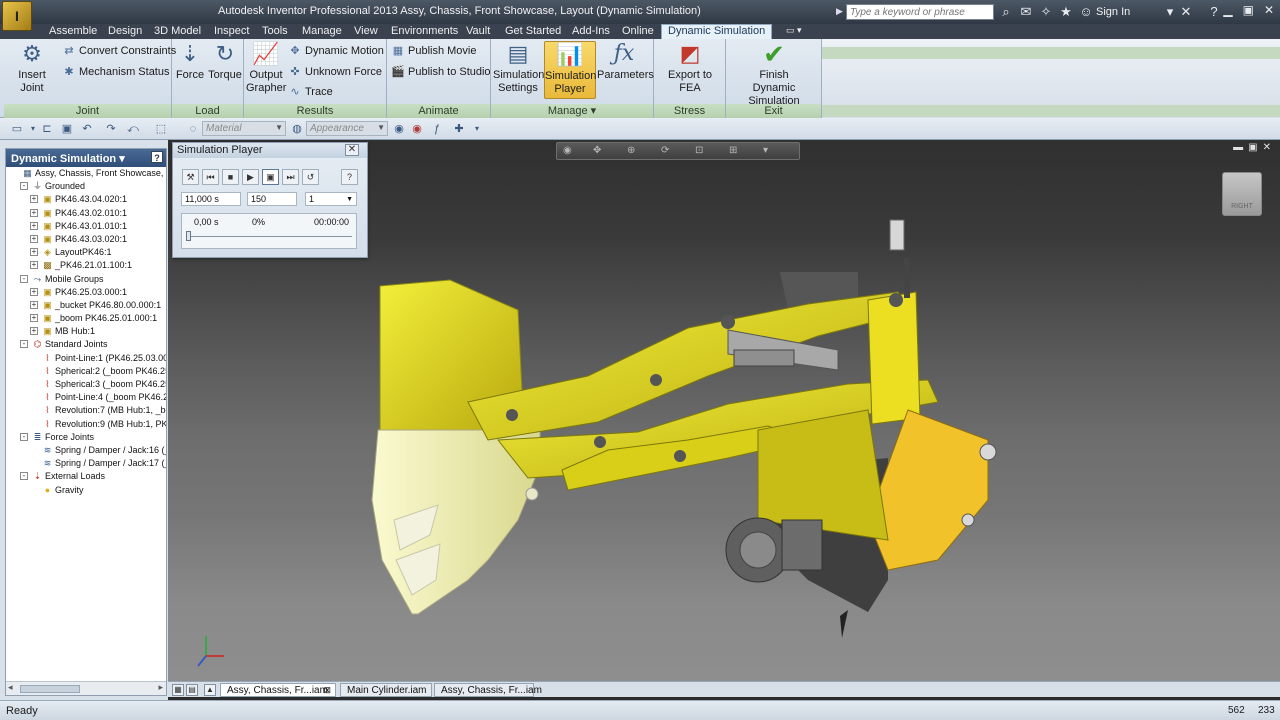 This screenshot has height=720, width=1280. What do you see at coordinates (211, 199) in the screenshot?
I see `final-time-field: 11,000 s` at bounding box center [211, 199].